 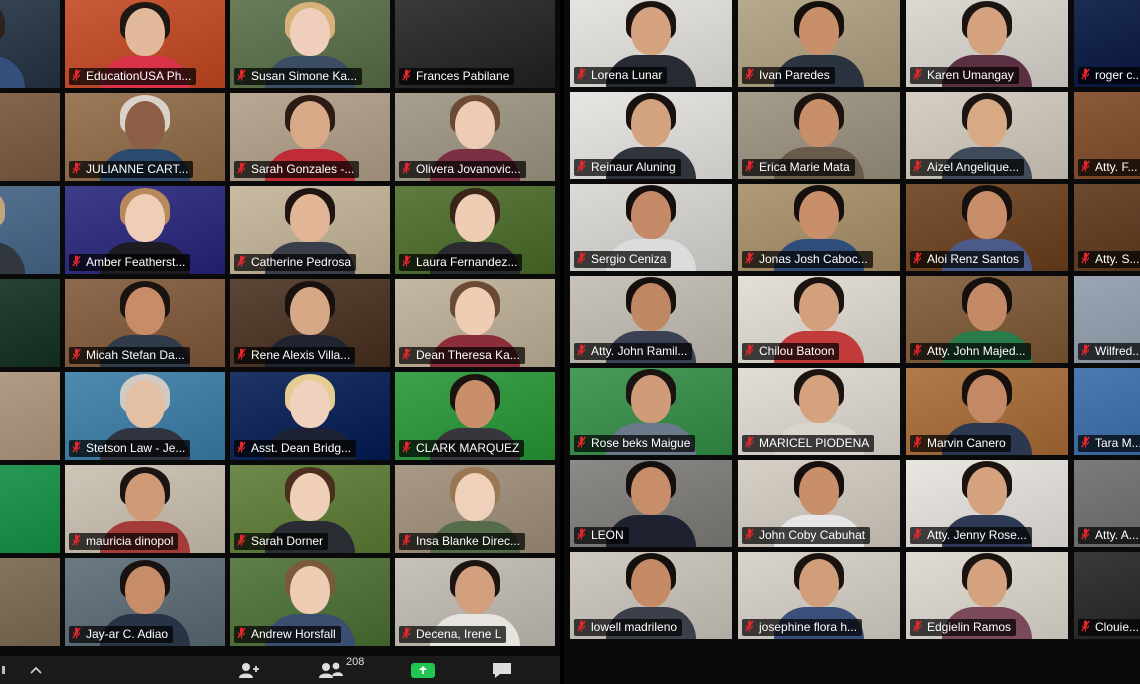 I want to click on participant-tile: Ivan Paredes, so click(x=819, y=43).